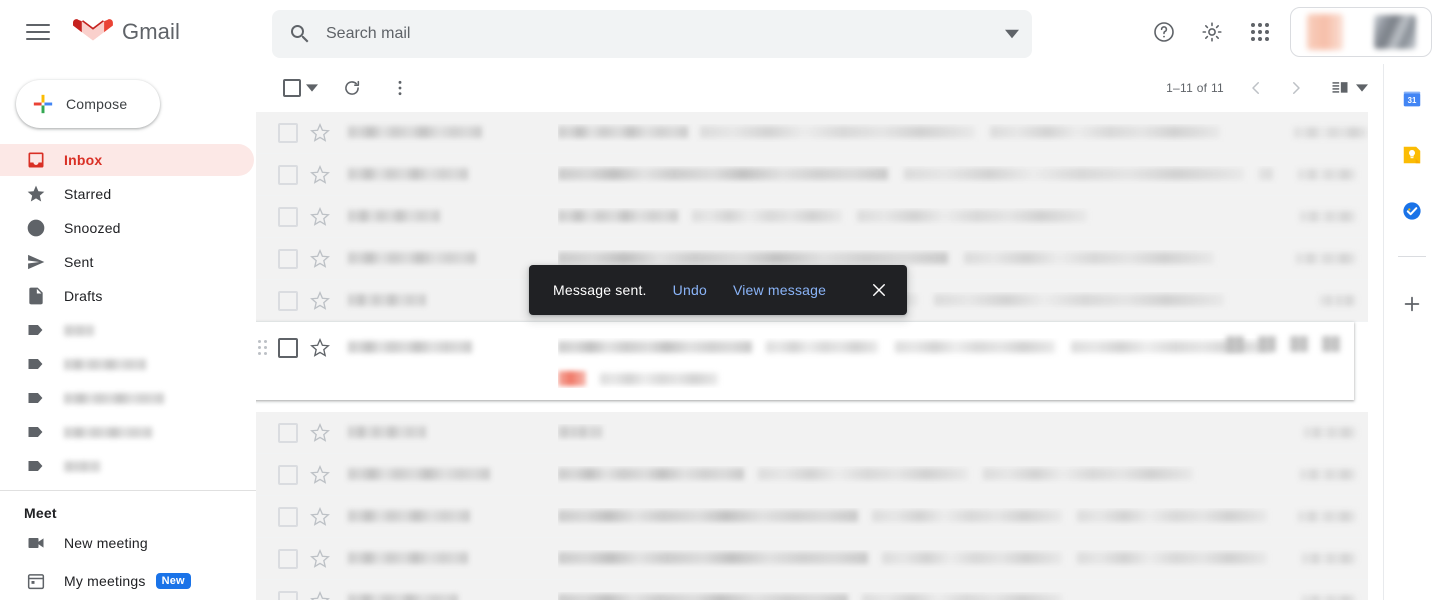 The height and width of the screenshot is (600, 1440). I want to click on checkbox-icon, so click(292, 88).